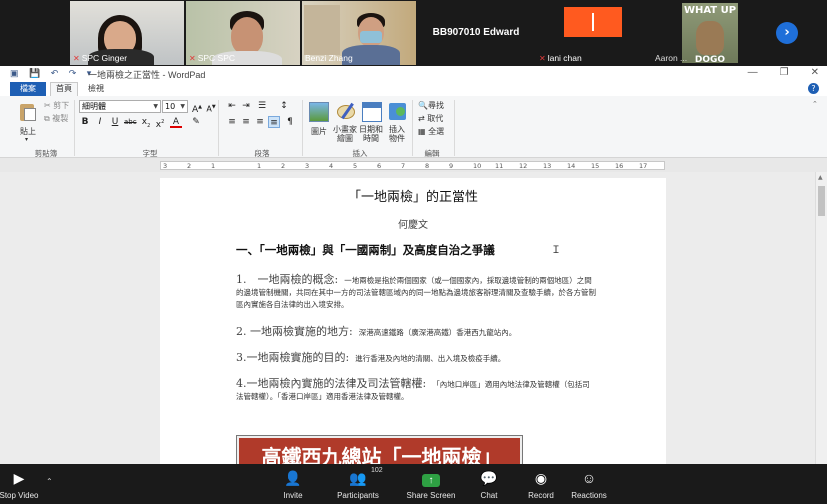 This screenshot has height=504, width=827. Describe the element at coordinates (421, 118) in the screenshot. I see `replace-icon: ⇄` at that location.